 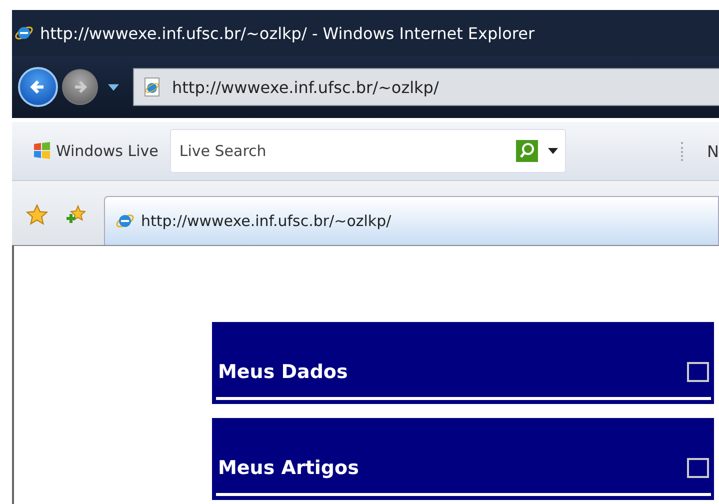 I want to click on panel-title: Meus Artigos, so click(x=288, y=468).